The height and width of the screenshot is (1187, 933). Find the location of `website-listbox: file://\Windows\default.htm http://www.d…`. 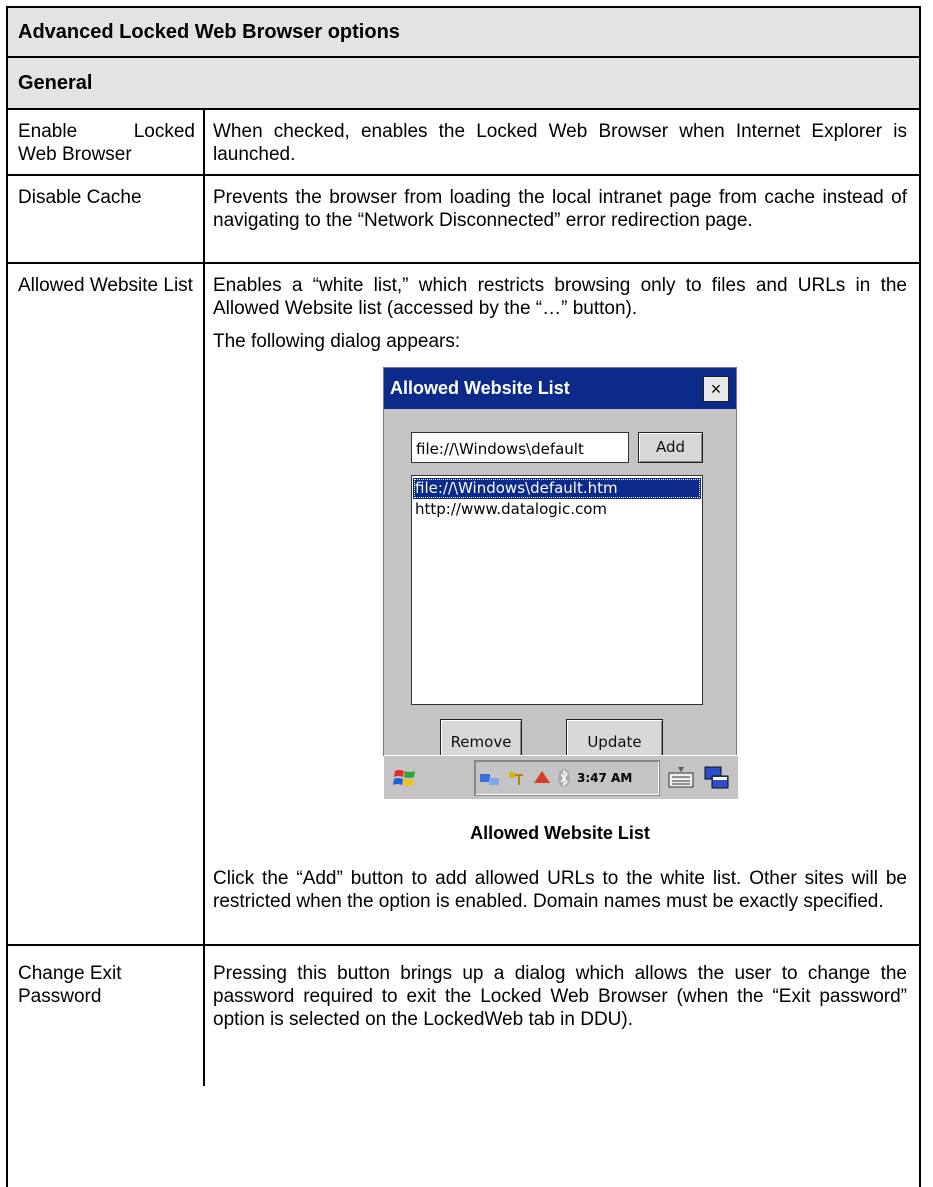

website-listbox: file://\Windows\default.htm http://www.d… is located at coordinates (557, 590).